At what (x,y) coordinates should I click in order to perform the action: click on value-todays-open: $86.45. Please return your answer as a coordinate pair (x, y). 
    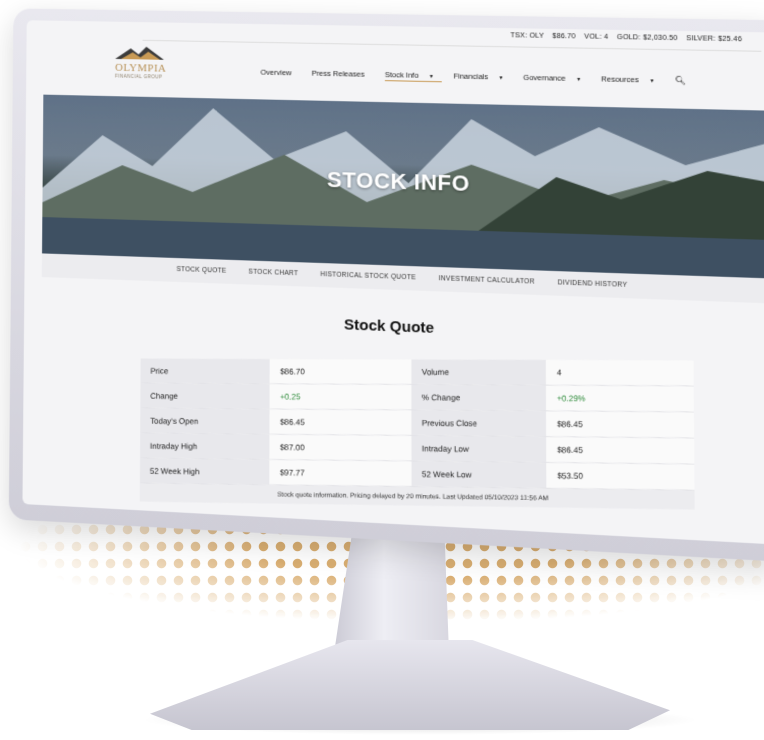
    Looking at the image, I should click on (340, 422).